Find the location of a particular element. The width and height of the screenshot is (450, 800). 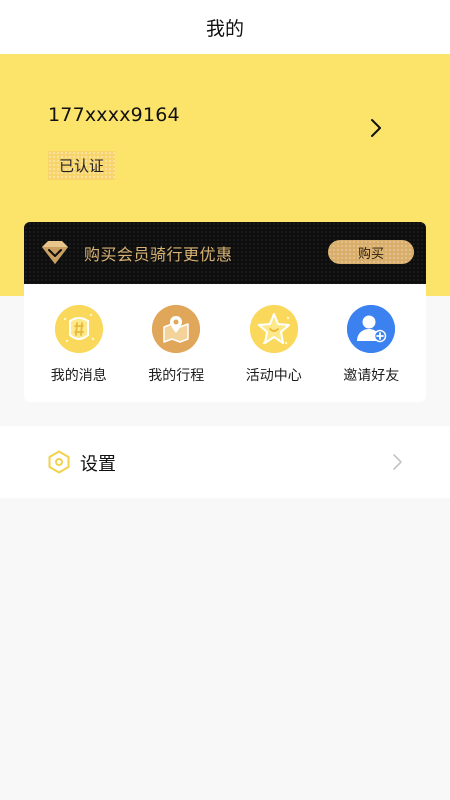

verified-badge-label: 已认证 is located at coordinates (82, 166).